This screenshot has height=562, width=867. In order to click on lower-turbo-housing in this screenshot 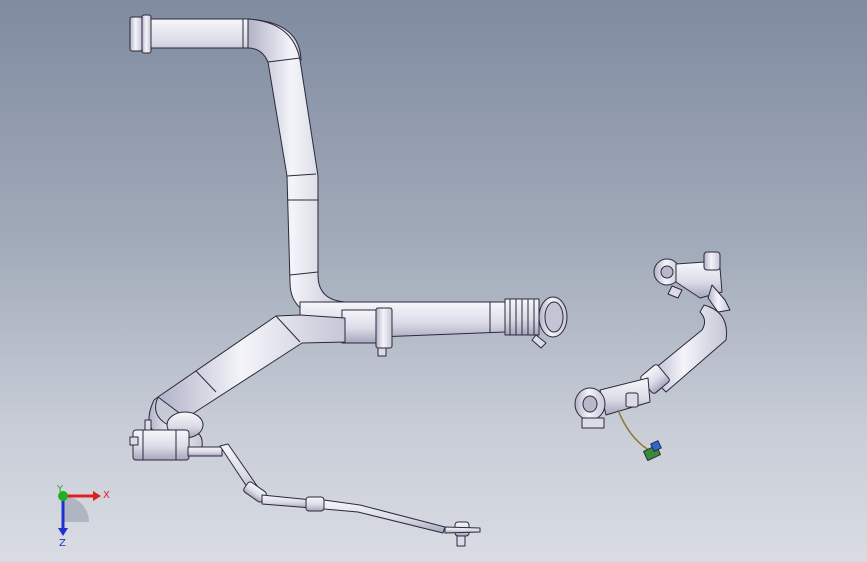, I will do `click(612, 403)`.